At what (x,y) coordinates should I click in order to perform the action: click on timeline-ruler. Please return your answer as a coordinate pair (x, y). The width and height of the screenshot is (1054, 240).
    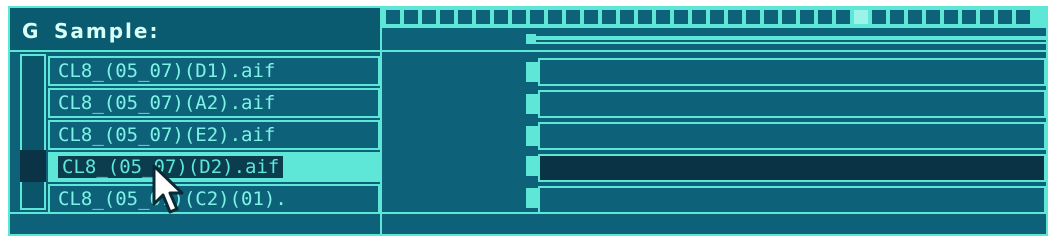
    Looking at the image, I should click on (714, 18).